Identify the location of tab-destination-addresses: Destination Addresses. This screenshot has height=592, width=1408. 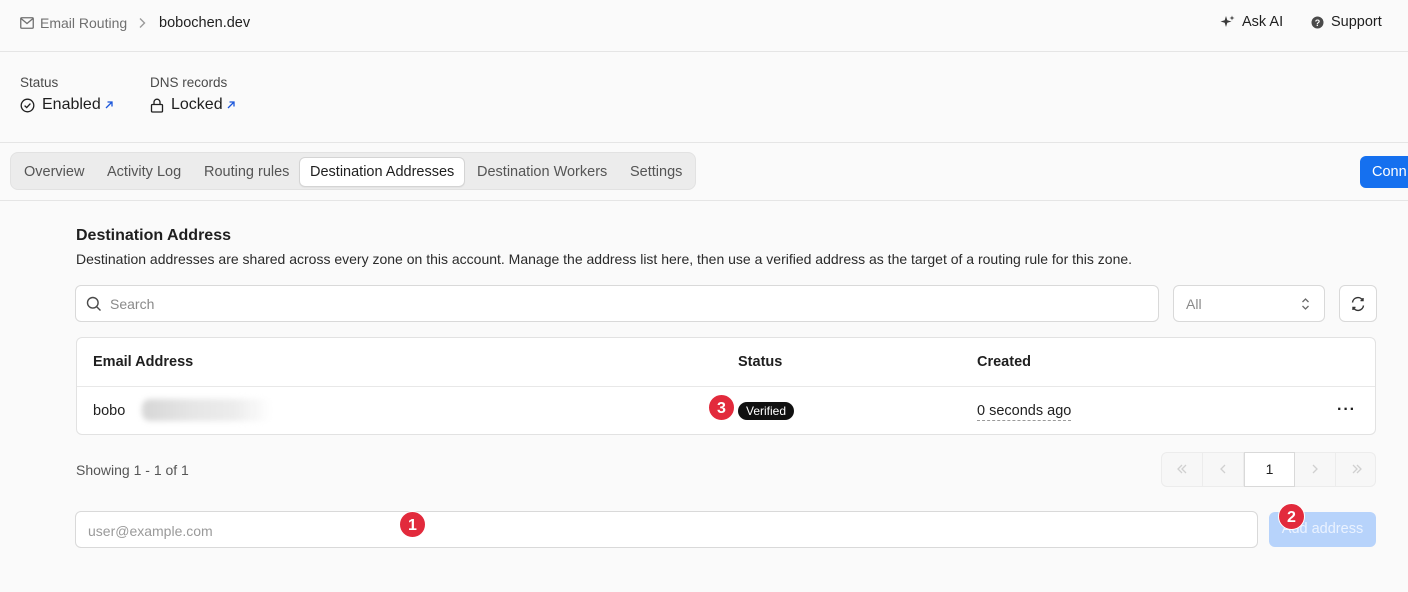
(382, 172).